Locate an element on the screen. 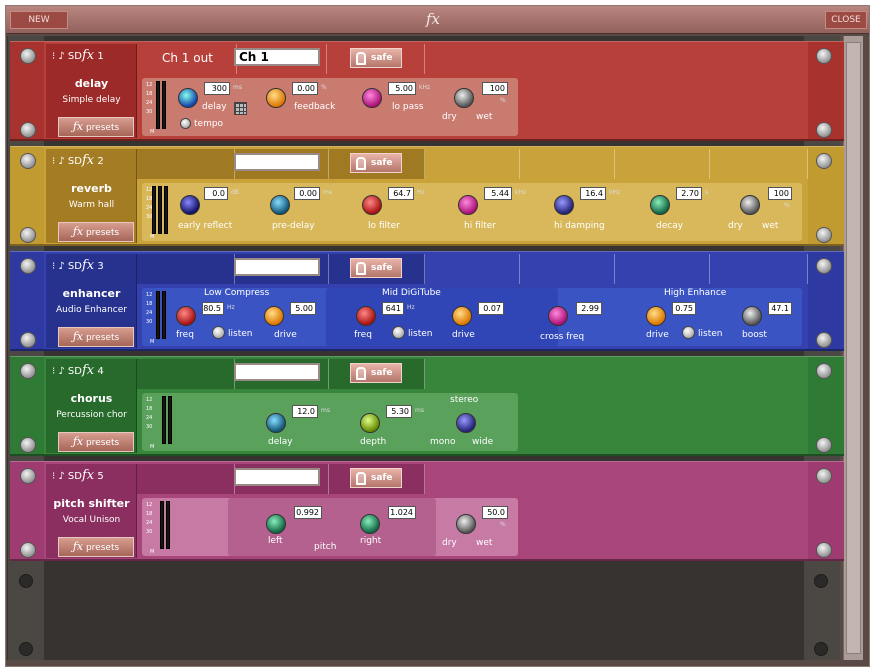 The width and height of the screenshot is (873, 670). meter-bar is located at coordinates (164, 315).